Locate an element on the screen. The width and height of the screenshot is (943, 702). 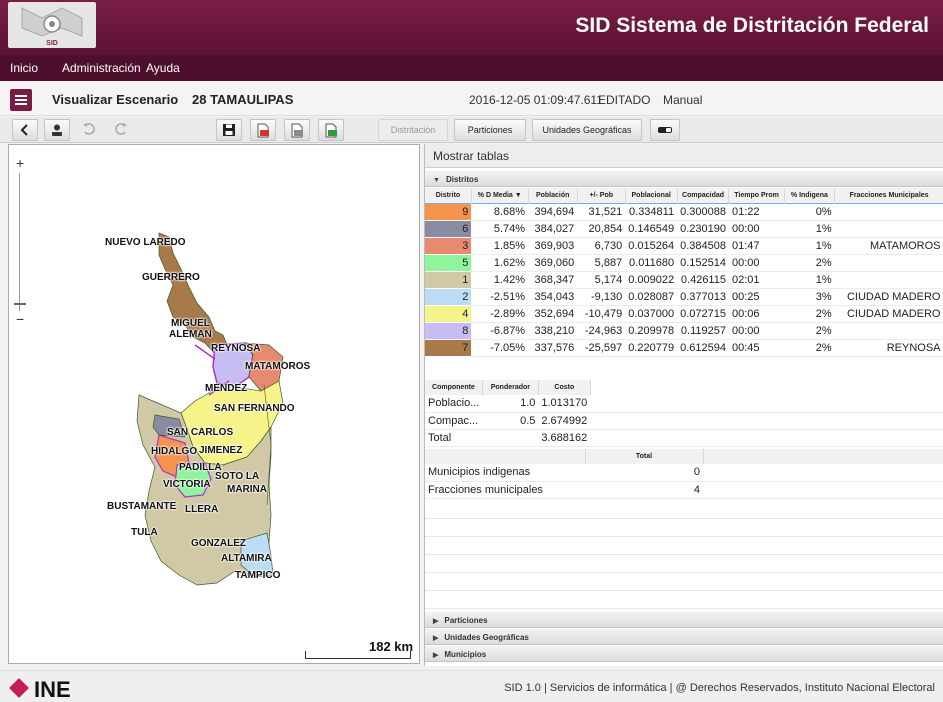
svg-text: SID is located at coordinates (52, 43).